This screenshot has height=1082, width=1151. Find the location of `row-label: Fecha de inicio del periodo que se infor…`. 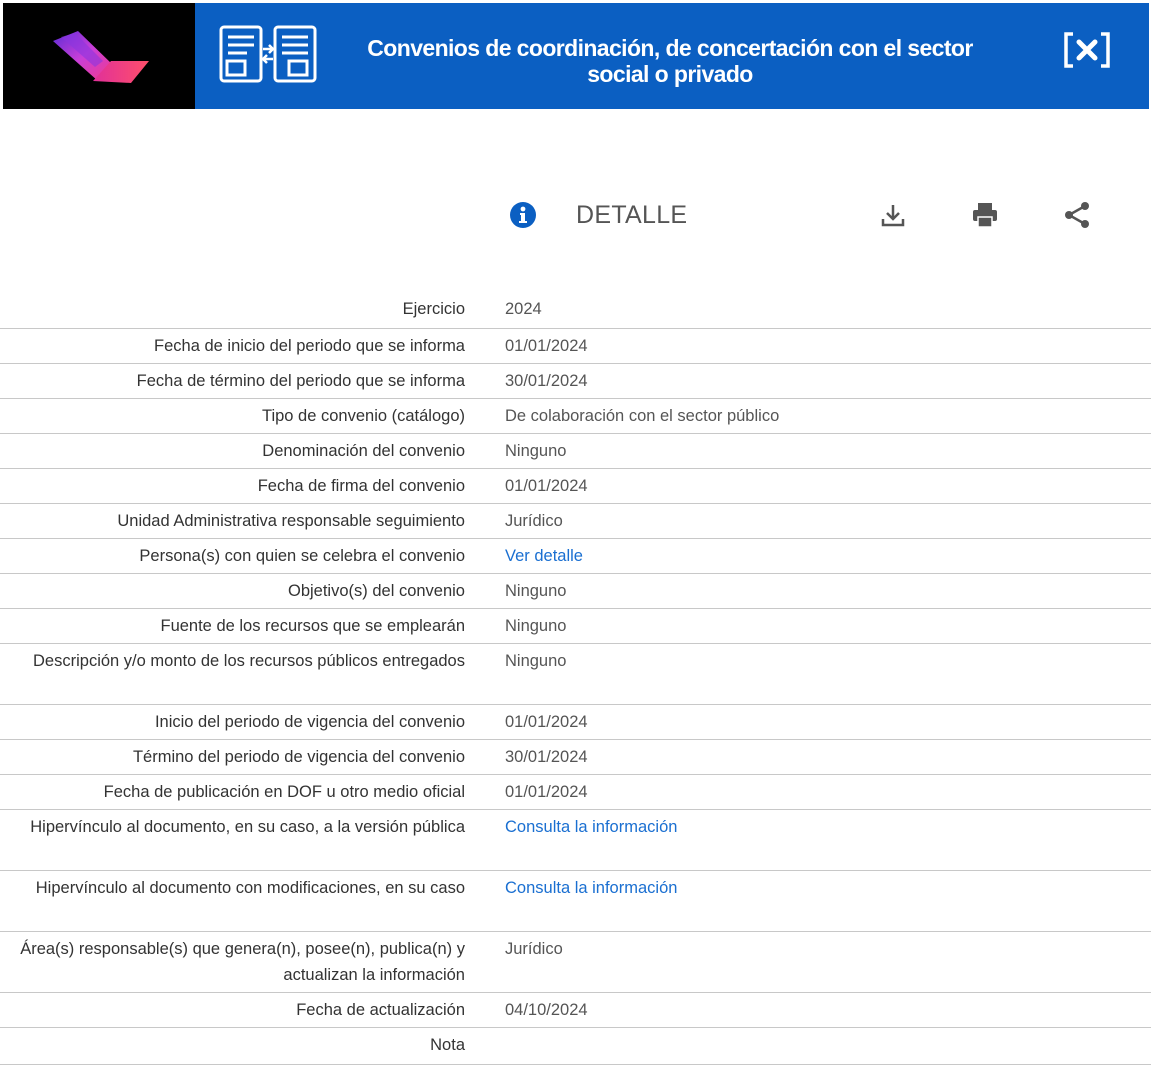

row-label: Fecha de inicio del periodo que se infor… is located at coordinates (309, 346).